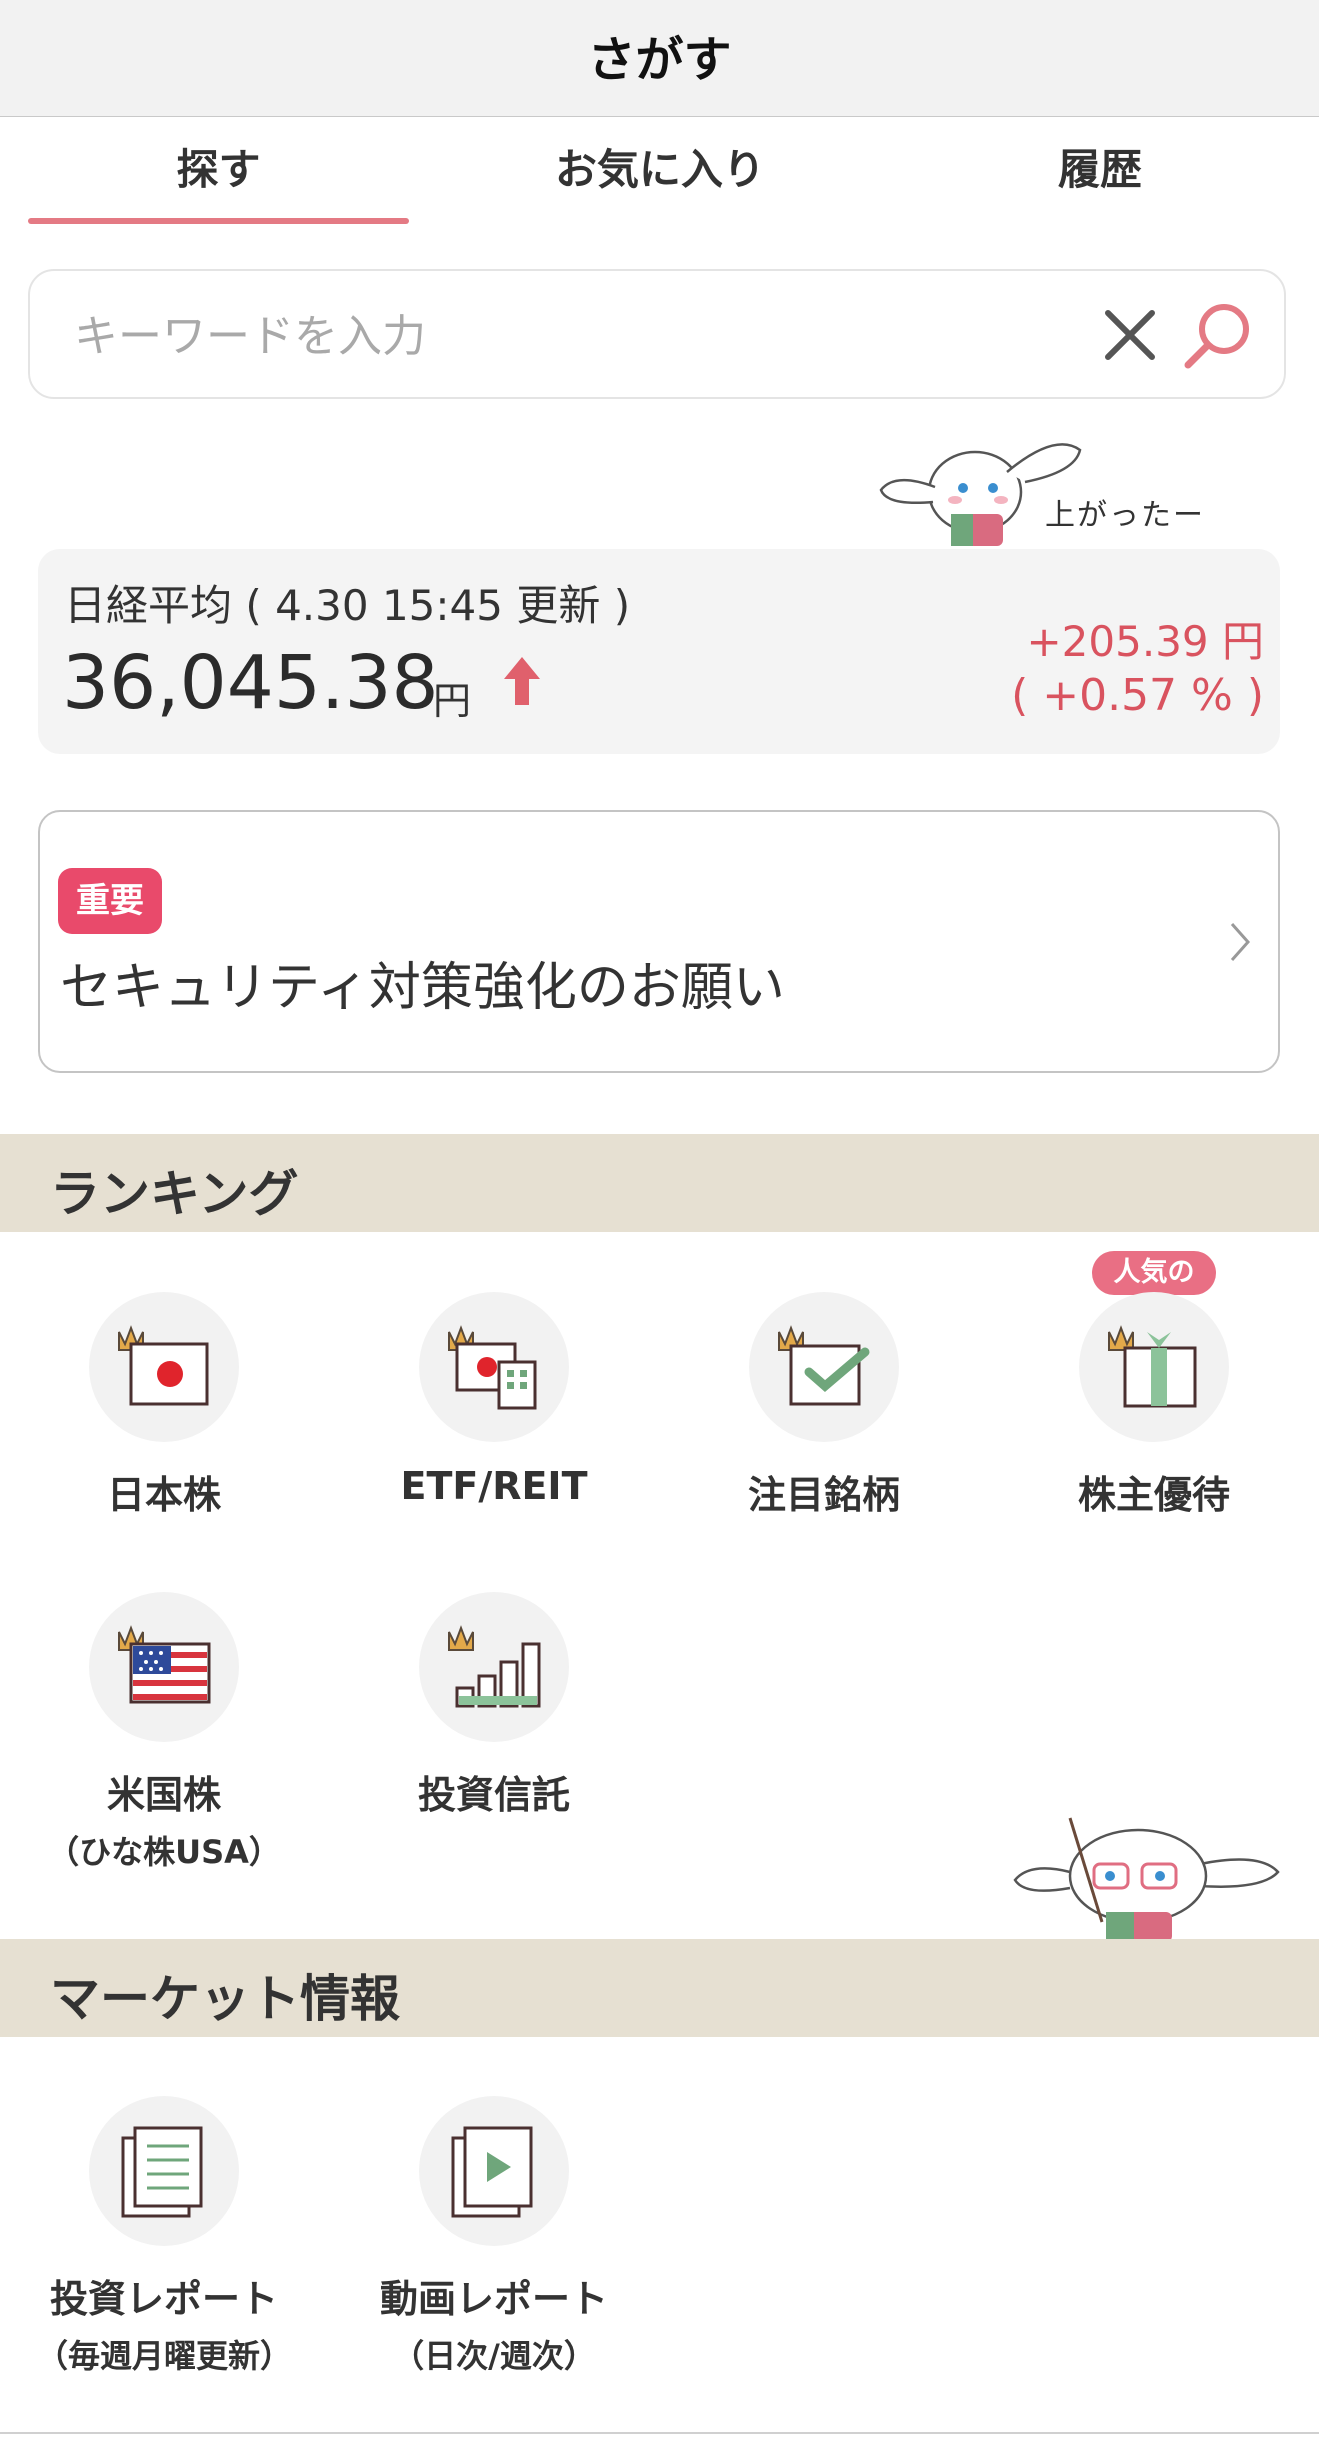  Describe the element at coordinates (1145, 641) in the screenshot. I see `index-change: +205.39 円` at that location.